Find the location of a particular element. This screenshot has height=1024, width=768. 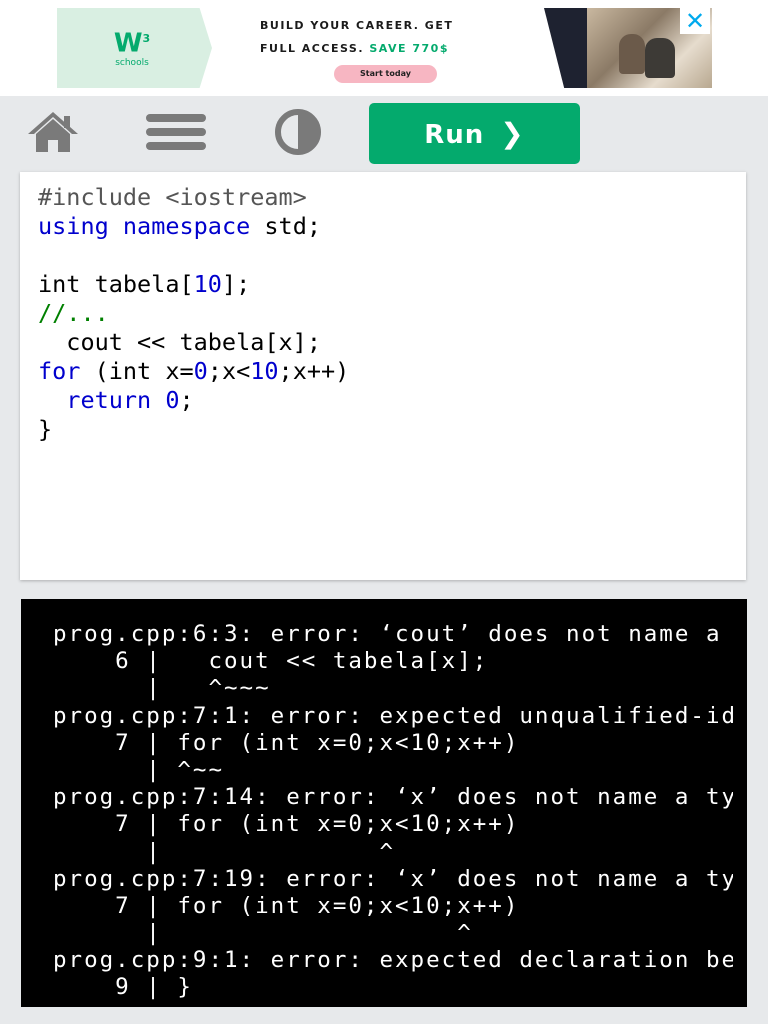

code-line-6: cout << tabela[x]; is located at coordinates (179, 342).